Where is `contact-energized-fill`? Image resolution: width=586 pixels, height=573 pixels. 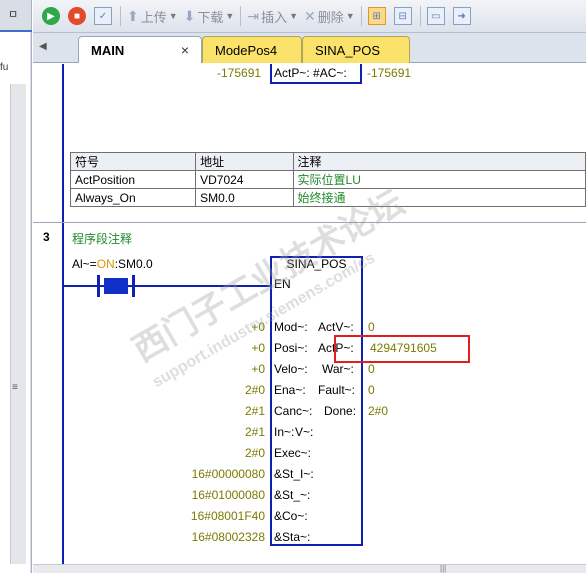 contact-energized-fill is located at coordinates (116, 286).